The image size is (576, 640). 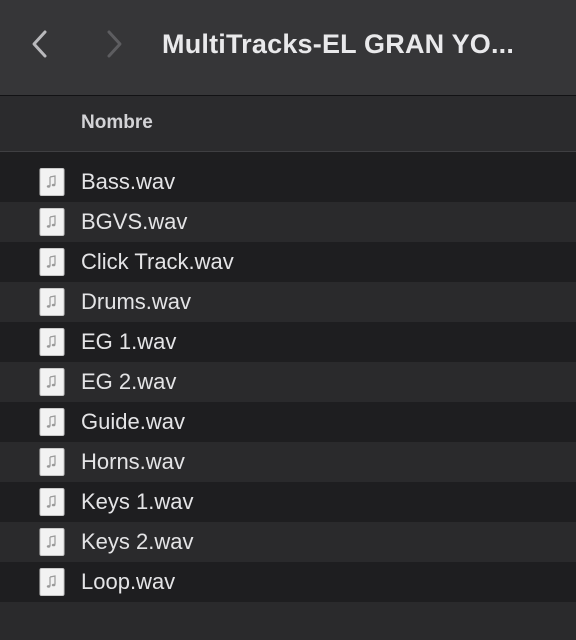 What do you see at coordinates (288, 582) in the screenshot?
I see `file-row: Loop.wav` at bounding box center [288, 582].